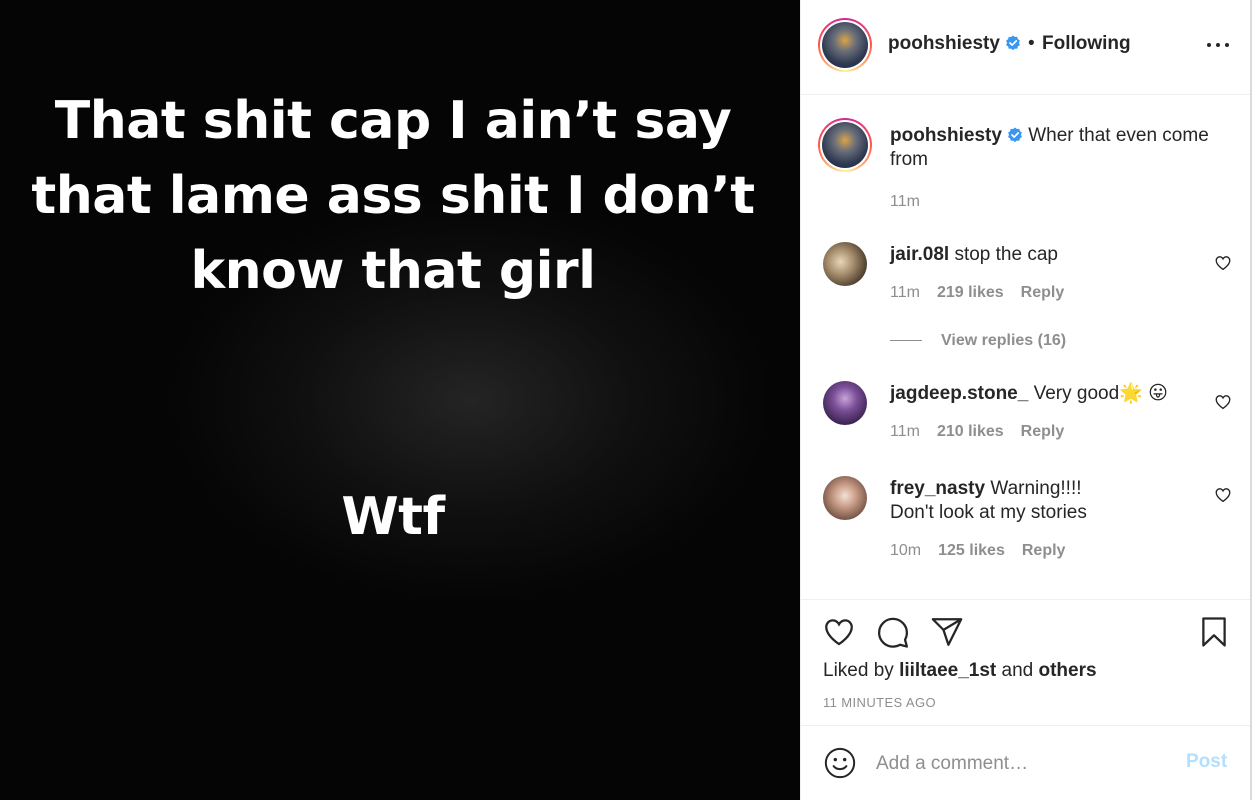 Image resolution: width=1252 pixels, height=800 pixels. What do you see at coordinates (840, 763) in the screenshot?
I see `emoji-smiley-icon` at bounding box center [840, 763].